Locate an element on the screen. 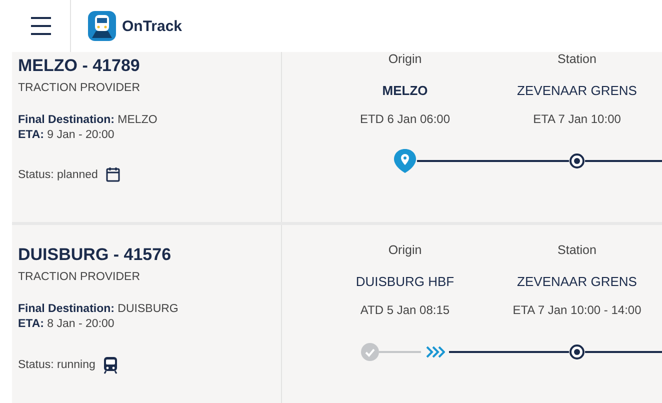 The width and height of the screenshot is (662, 403). stop-name: MELZO is located at coordinates (405, 90).